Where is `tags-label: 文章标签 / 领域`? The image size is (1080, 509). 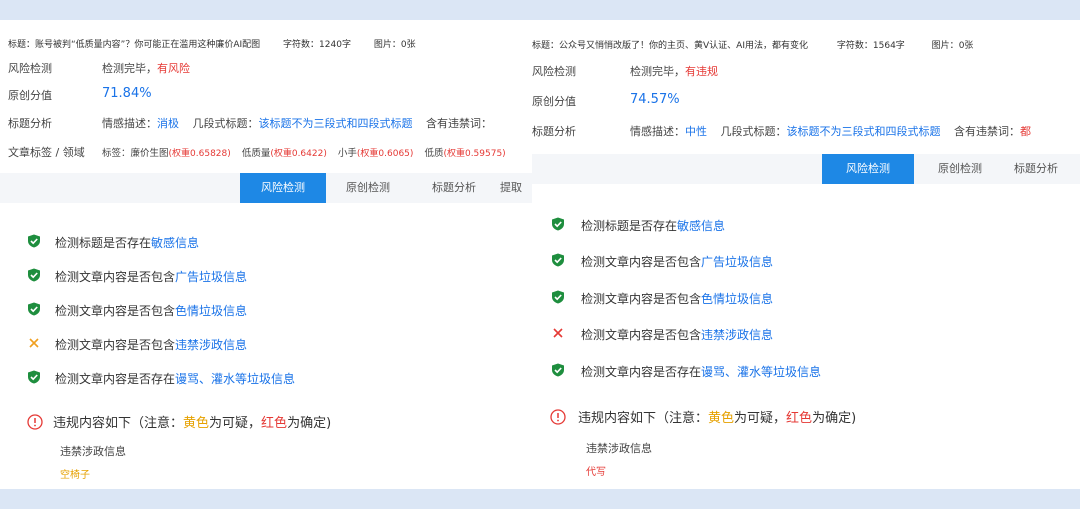
tags-label: 文章标签 / 领域 is located at coordinates (46, 152).